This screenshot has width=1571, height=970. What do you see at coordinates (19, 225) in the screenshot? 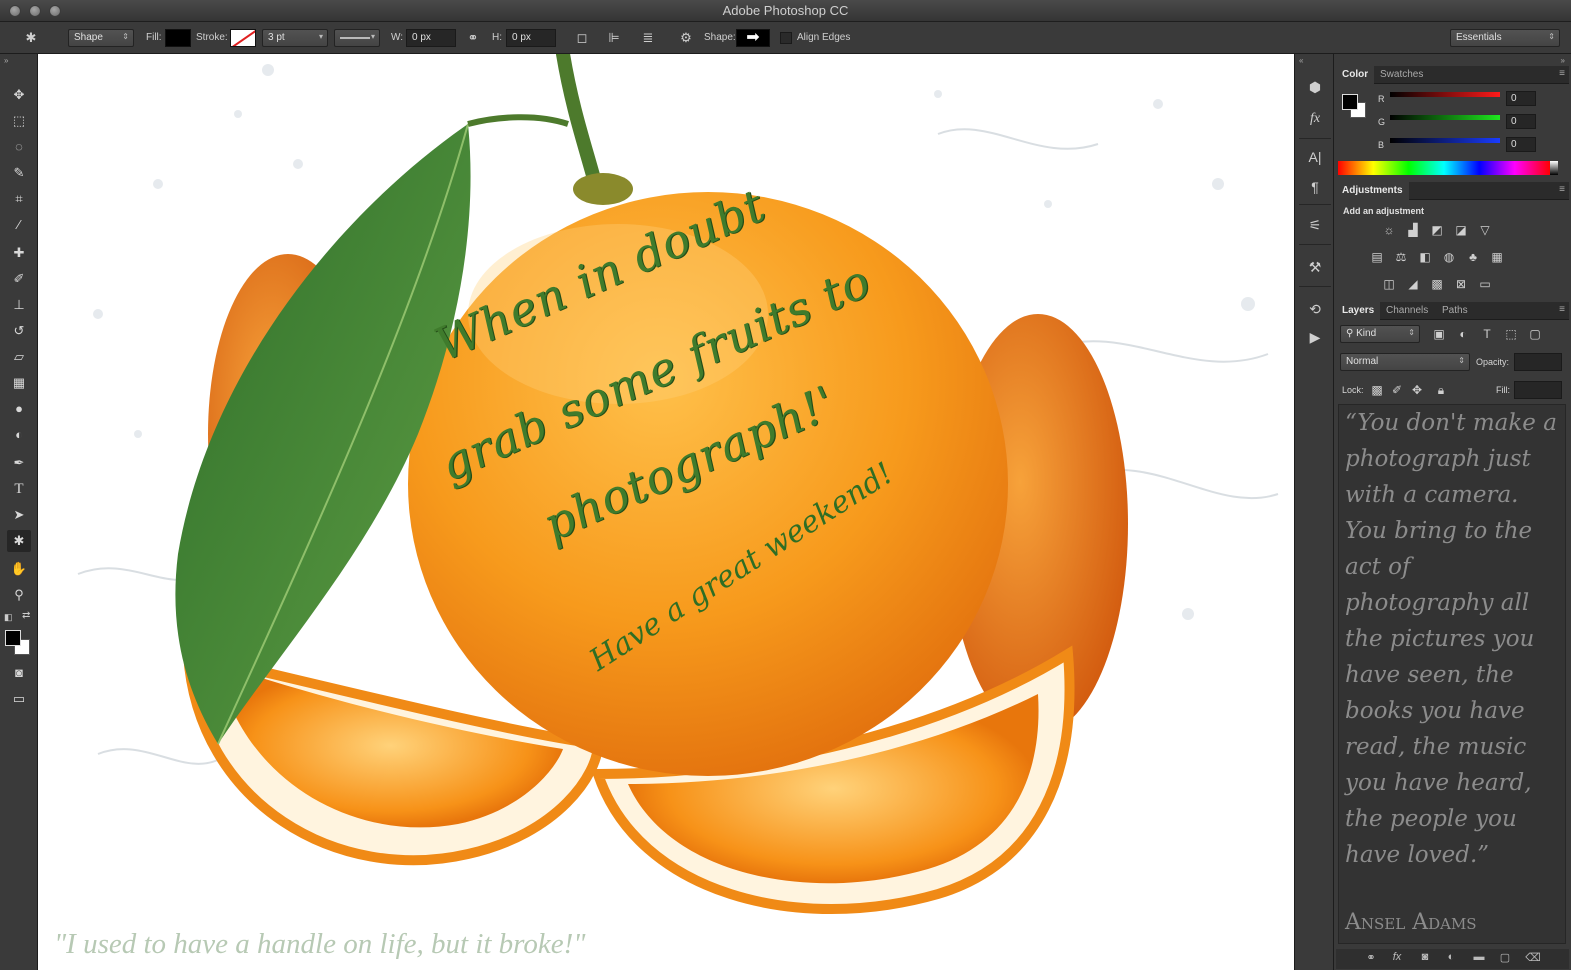
I see `eyedropper-tool-icon: ⁄` at bounding box center [19, 225].